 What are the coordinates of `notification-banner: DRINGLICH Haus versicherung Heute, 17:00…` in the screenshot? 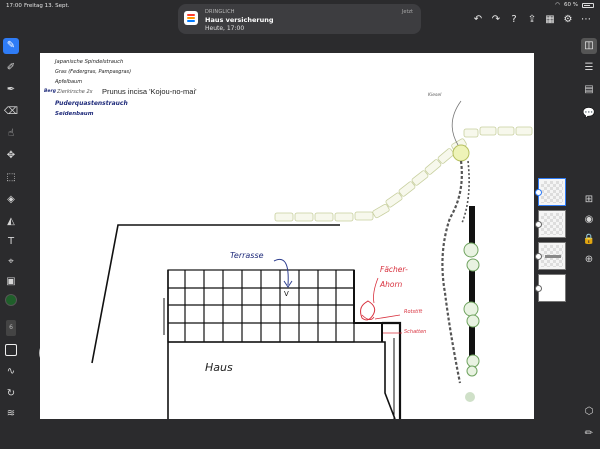 It's located at (299, 19).